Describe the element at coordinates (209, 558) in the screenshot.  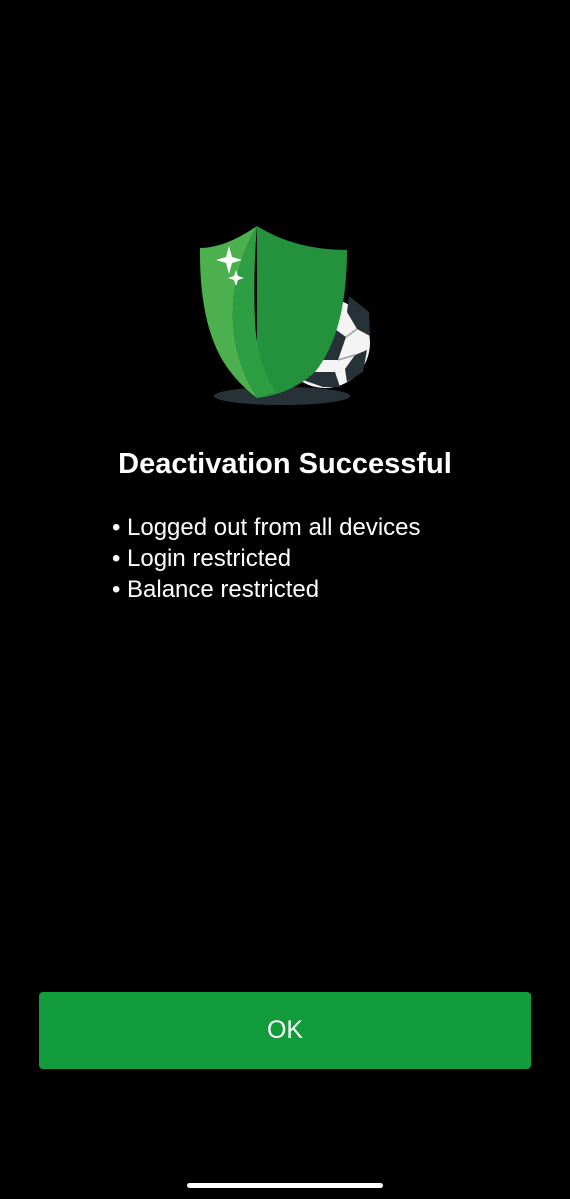
I see `list-item-text: Login restricted` at that location.